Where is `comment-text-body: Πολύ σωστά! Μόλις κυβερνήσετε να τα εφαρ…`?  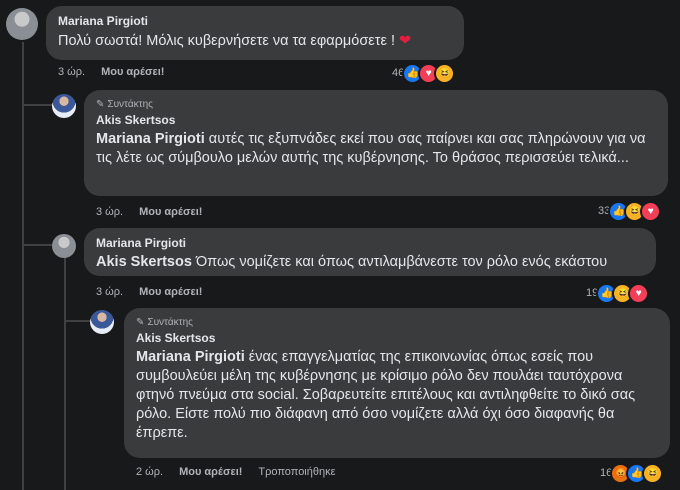 comment-text-body: Πολύ σωστά! Μόλις κυβερνήσετε να τα εφαρ… is located at coordinates (229, 41).